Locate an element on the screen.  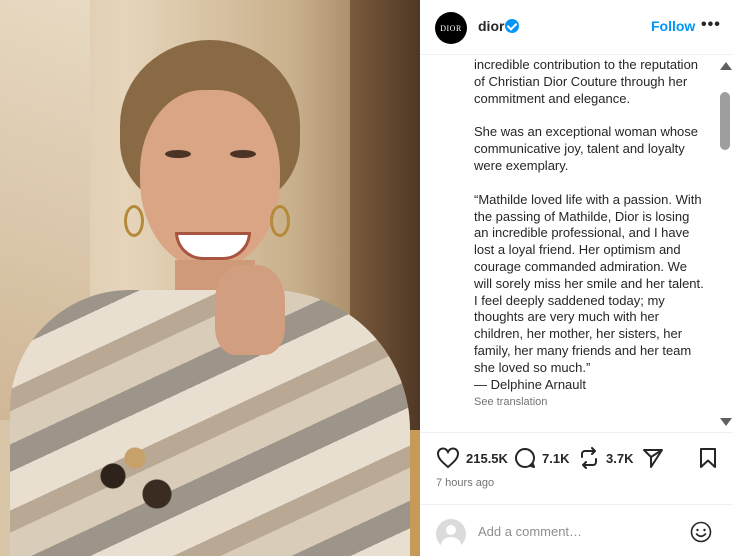
caption-signature: — Delphine Arnault is located at coordinates (530, 384).